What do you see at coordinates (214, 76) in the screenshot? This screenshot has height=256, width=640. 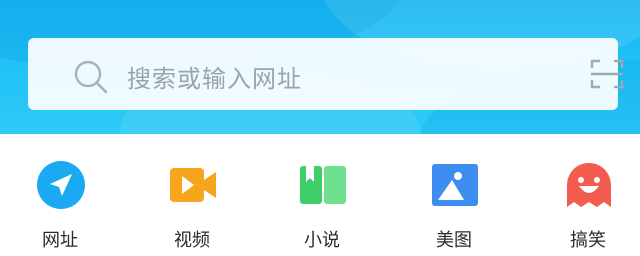 I see `search-placeholder: 搜索或输入网址` at bounding box center [214, 76].